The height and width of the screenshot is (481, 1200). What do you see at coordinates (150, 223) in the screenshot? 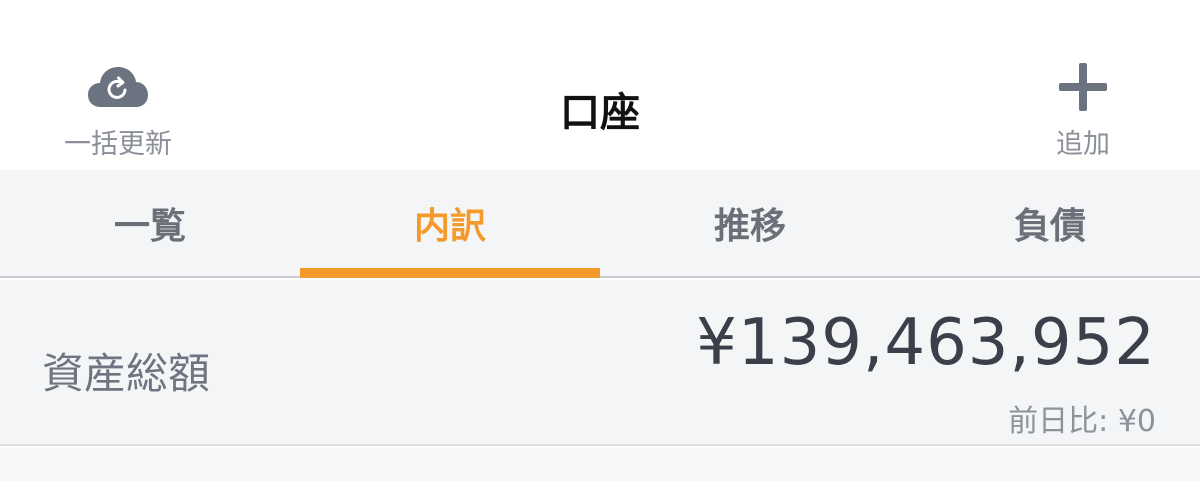
I see `tab-list: 一覧` at bounding box center [150, 223].